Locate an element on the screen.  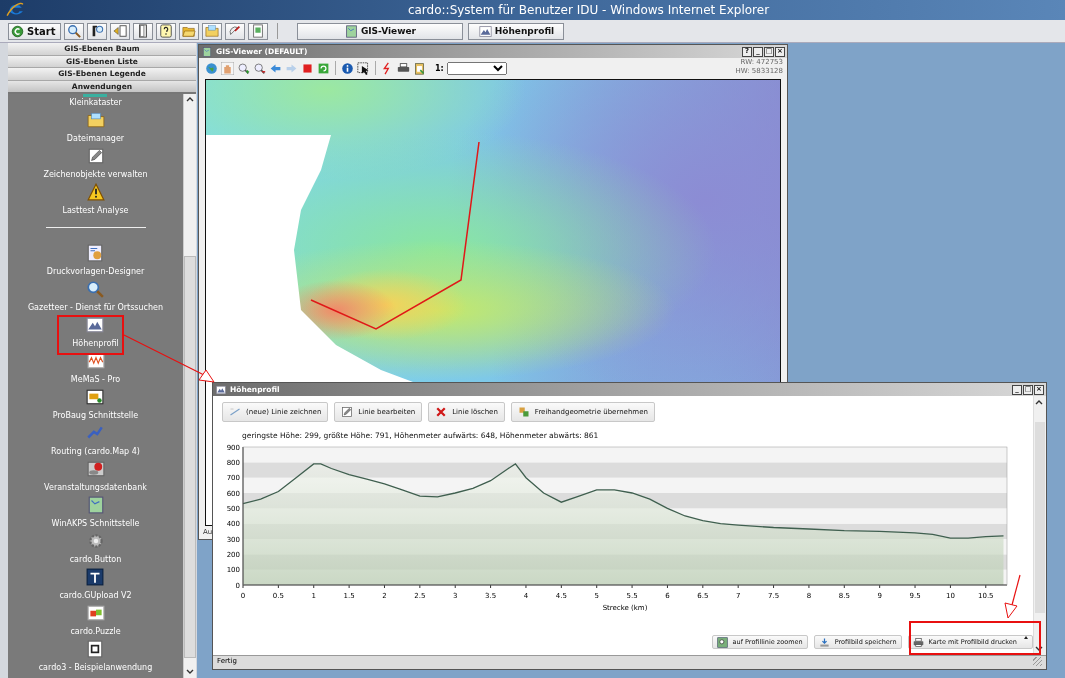
back-arrow-icon is located at coordinates (275, 68).